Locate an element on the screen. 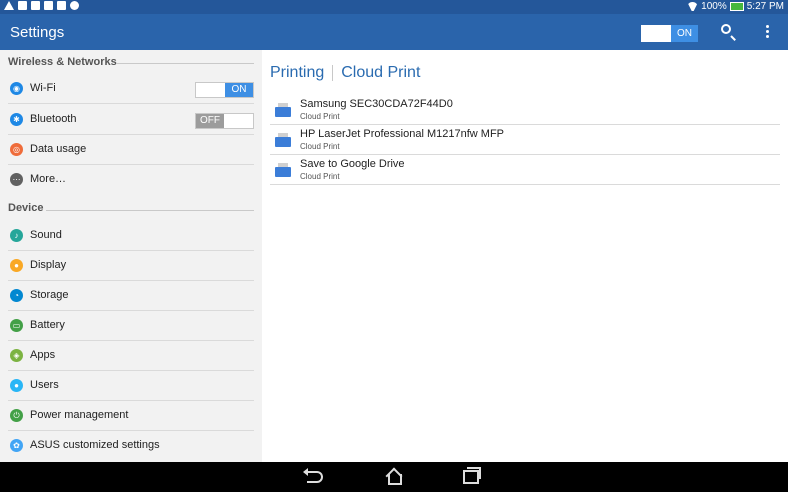 This screenshot has width=788, height=492. users-icon: ● is located at coordinates (16, 385).